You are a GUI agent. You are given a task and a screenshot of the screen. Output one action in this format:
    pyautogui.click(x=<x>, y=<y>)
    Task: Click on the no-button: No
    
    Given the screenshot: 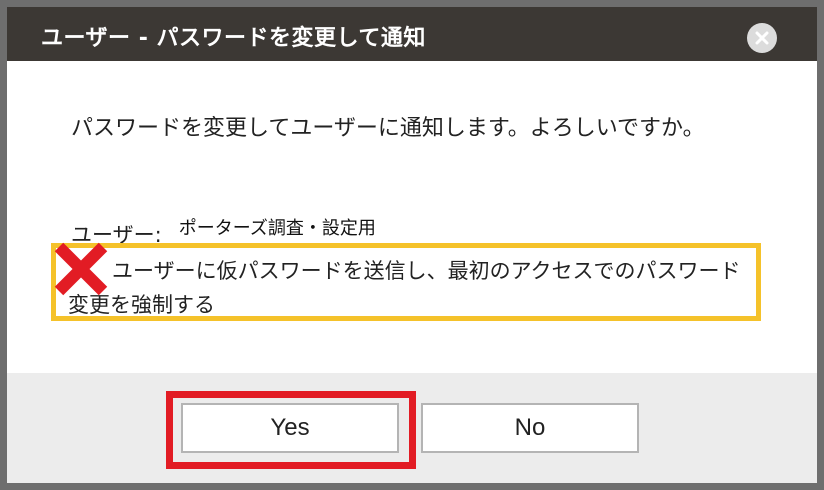 What is the action you would take?
    pyautogui.click(x=530, y=428)
    